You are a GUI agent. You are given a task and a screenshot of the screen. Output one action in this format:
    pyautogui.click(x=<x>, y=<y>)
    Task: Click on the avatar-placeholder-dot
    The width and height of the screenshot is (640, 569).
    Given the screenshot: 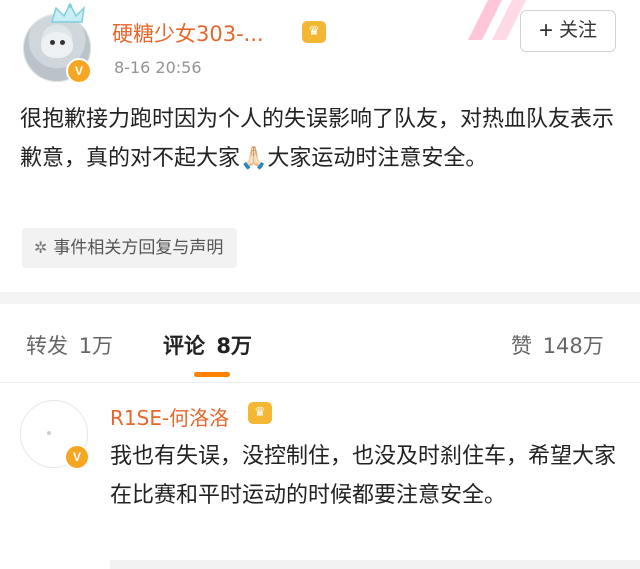 What is the action you would take?
    pyautogui.click(x=49, y=433)
    